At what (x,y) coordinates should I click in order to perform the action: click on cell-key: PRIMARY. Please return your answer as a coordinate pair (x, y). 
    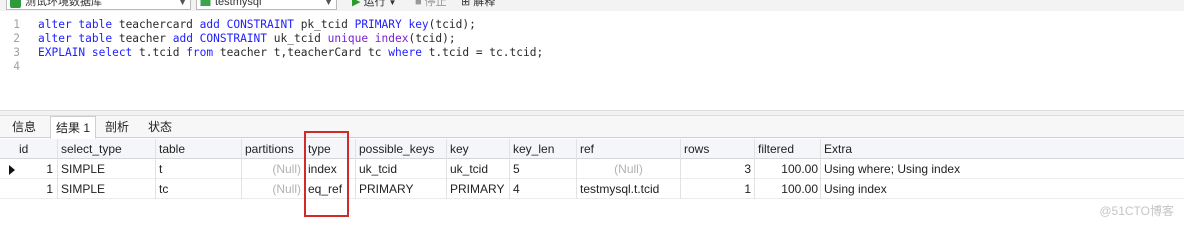
    Looking at the image, I should click on (477, 189).